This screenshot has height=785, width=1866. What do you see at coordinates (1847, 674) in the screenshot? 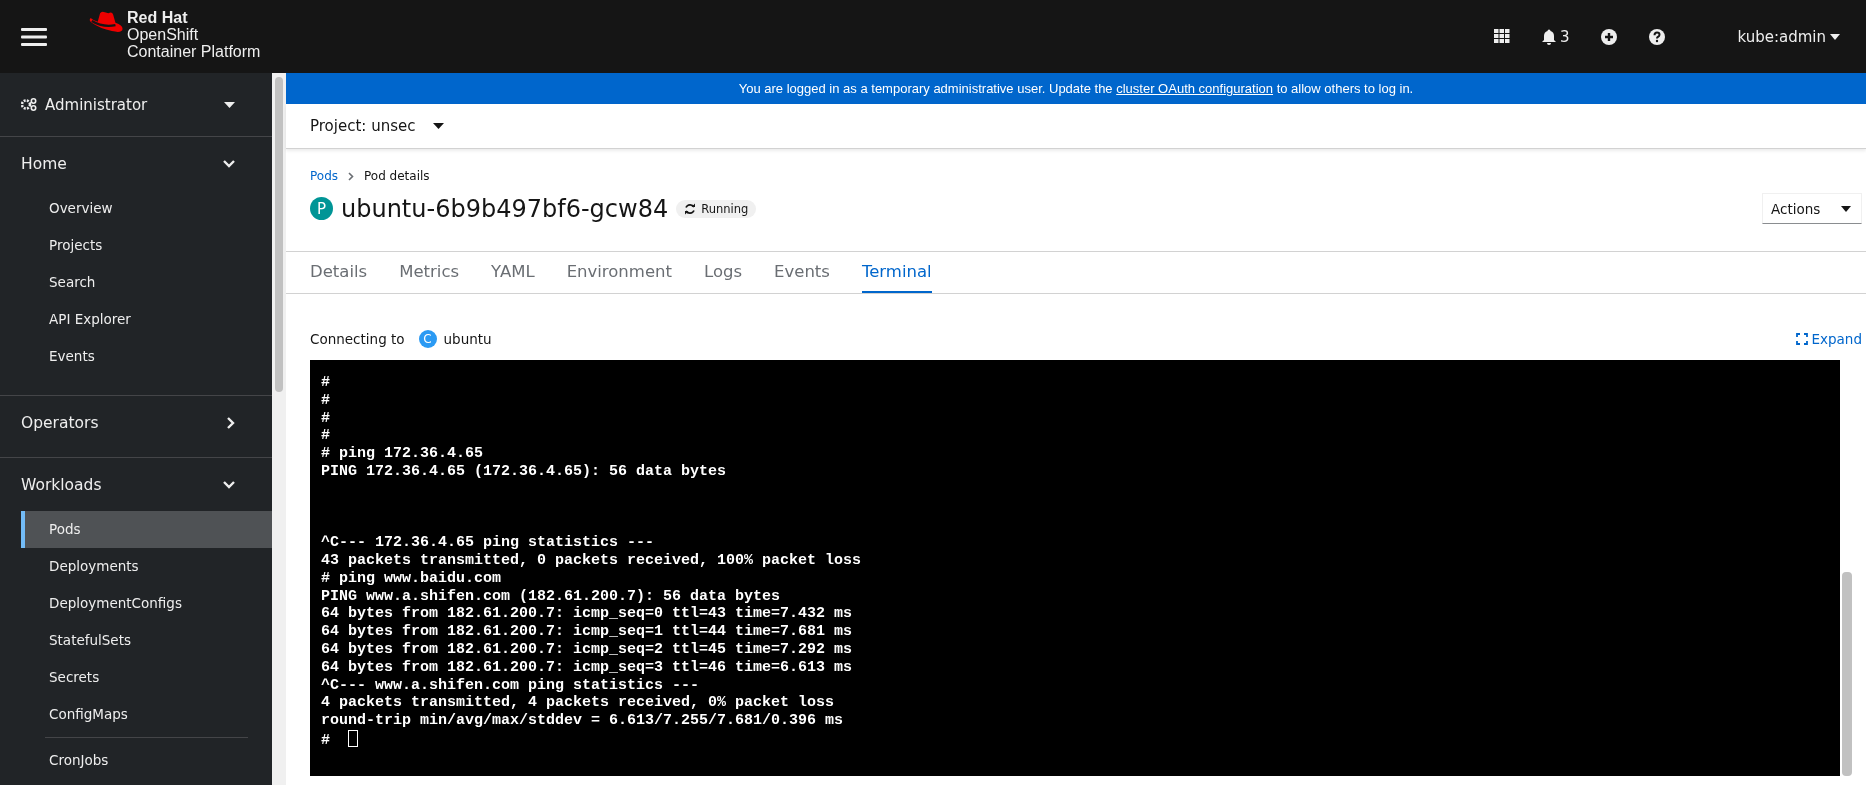
I see `terminal-scrollbar` at bounding box center [1847, 674].